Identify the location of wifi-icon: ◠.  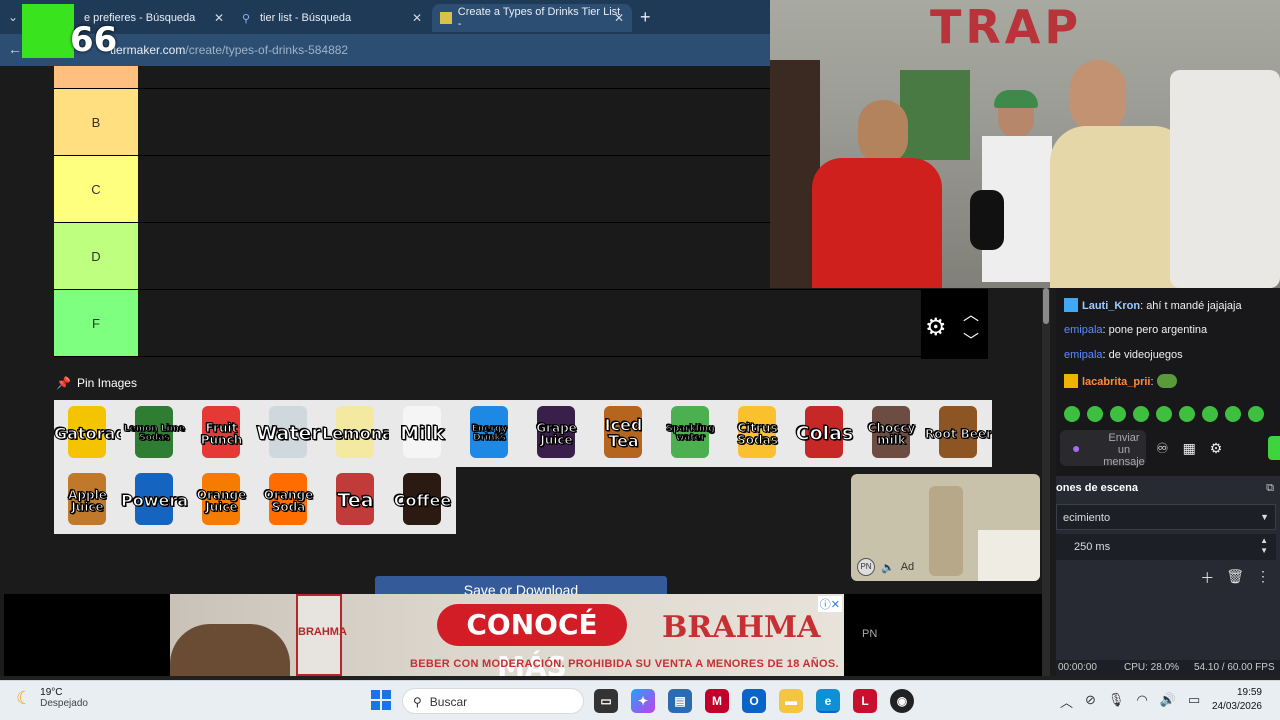
(1141, 701).